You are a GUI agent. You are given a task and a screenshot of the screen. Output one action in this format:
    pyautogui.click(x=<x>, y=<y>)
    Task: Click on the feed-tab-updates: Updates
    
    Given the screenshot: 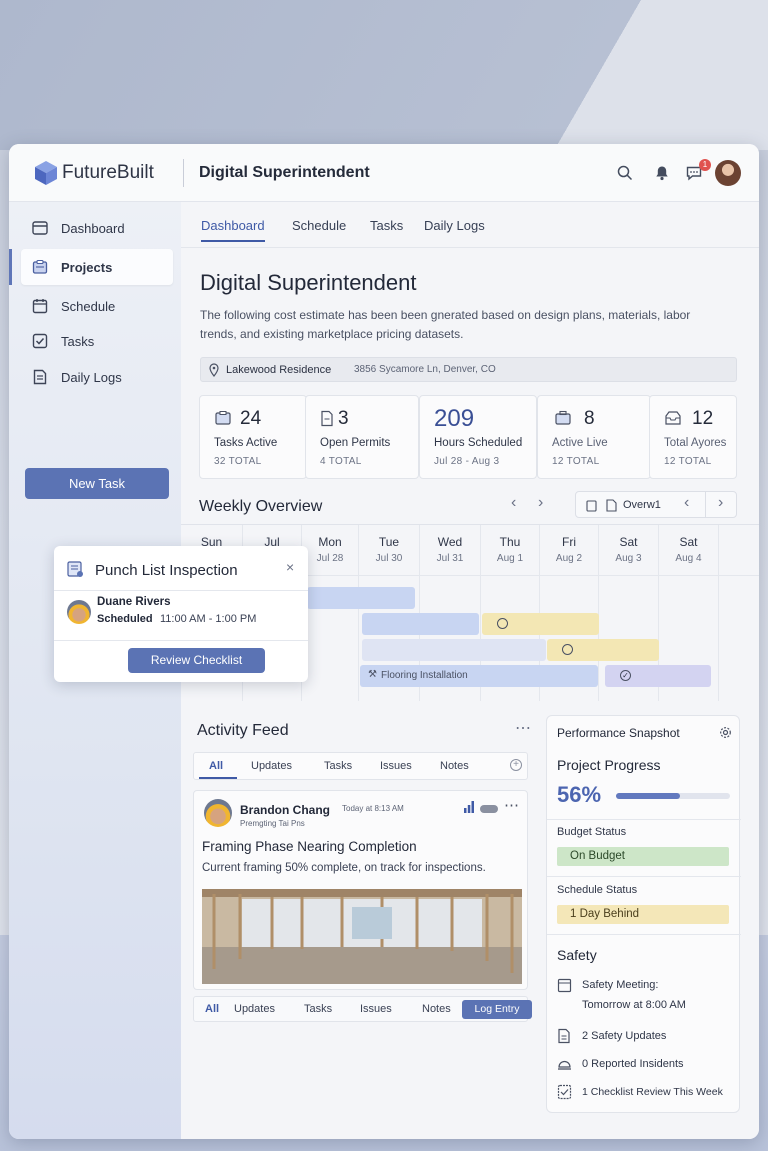 What is the action you would take?
    pyautogui.click(x=271, y=766)
    